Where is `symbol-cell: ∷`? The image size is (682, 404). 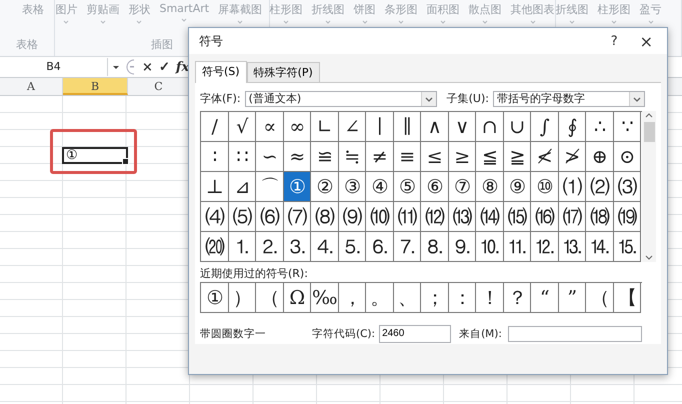
symbol-cell: ∷ is located at coordinates (242, 157).